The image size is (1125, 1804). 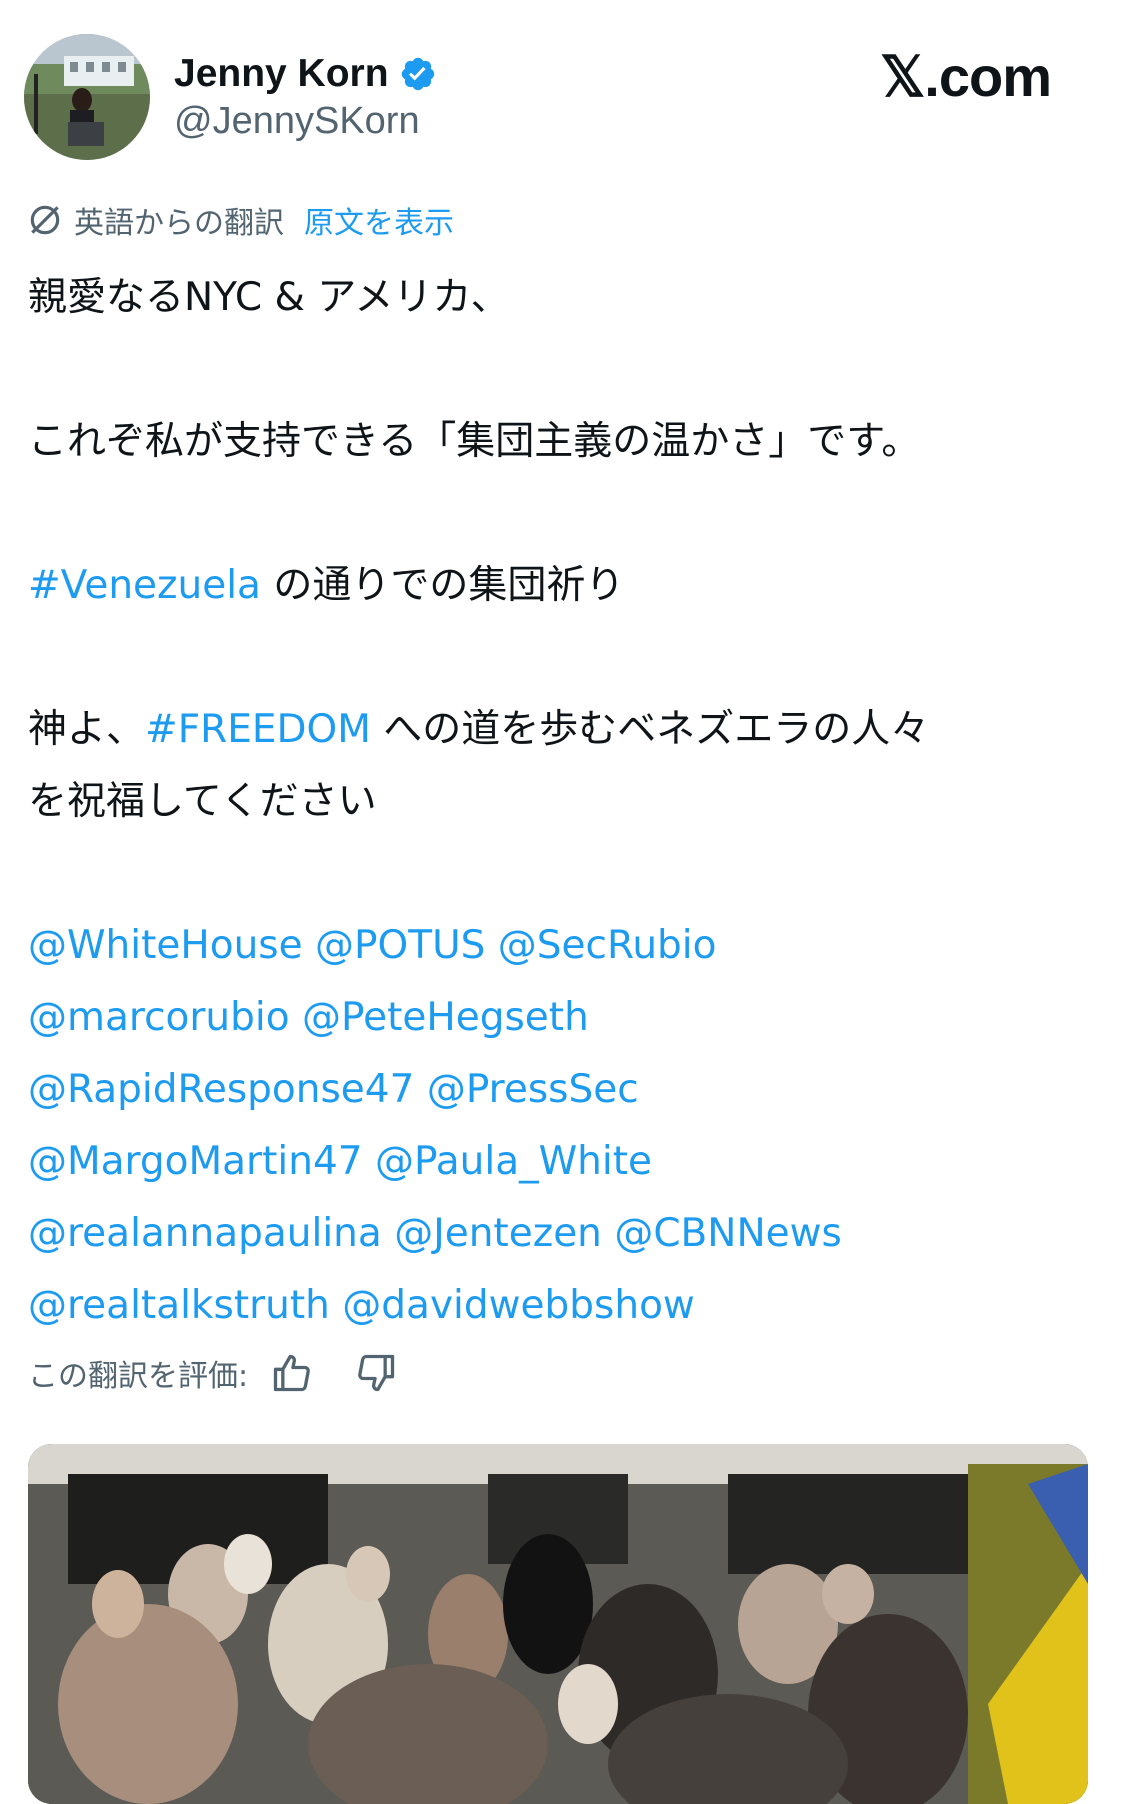 I want to click on mention-link: @Jentezen, so click(x=498, y=1233).